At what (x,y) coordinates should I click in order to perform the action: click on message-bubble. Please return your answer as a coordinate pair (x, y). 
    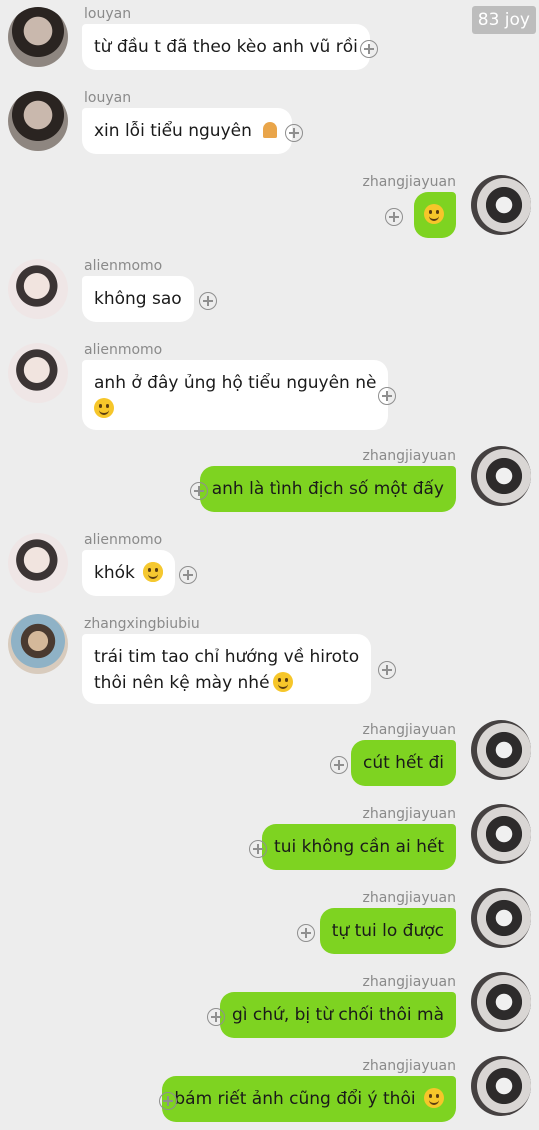
    Looking at the image, I should click on (435, 215).